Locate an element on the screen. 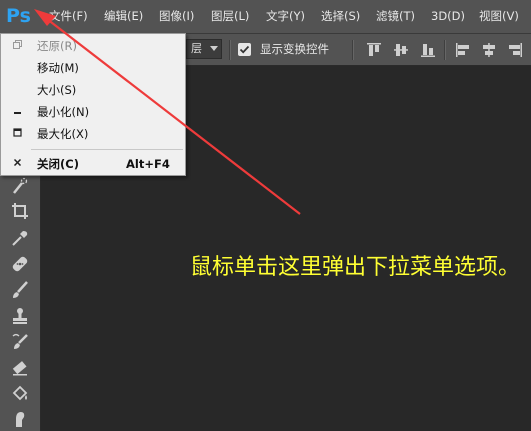  menu-view: 视图(V) is located at coordinates (499, 16).